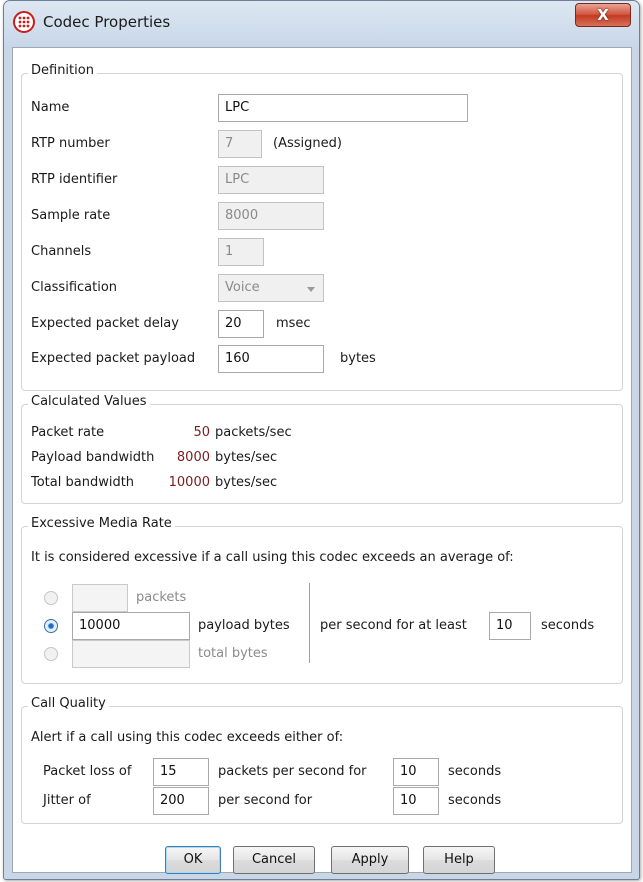 Image resolution: width=643 pixels, height=882 pixels. Describe the element at coordinates (370, 860) in the screenshot. I see `apply-button: Apply` at that location.